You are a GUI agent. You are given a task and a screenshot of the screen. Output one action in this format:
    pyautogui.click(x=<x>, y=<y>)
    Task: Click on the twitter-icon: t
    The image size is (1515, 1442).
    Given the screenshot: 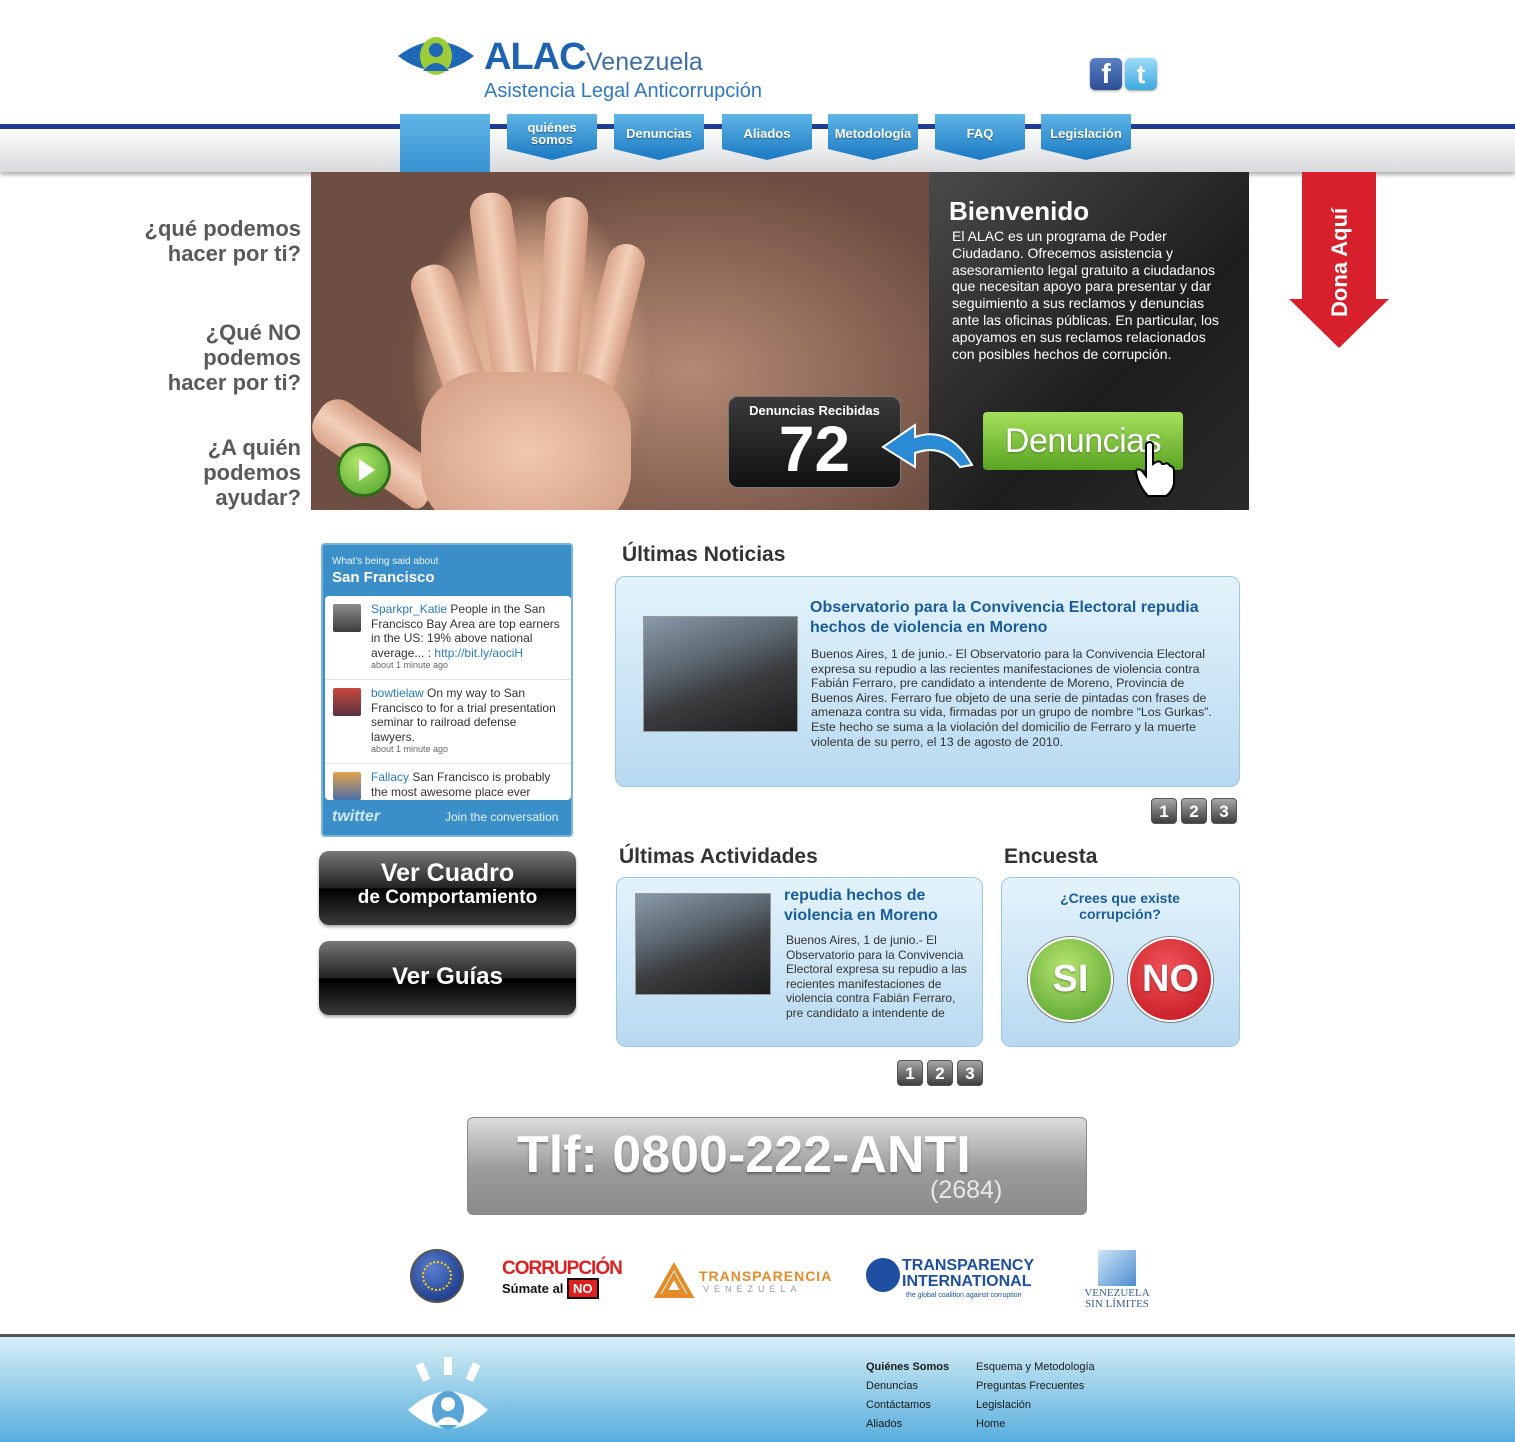 What is the action you would take?
    pyautogui.click(x=1141, y=74)
    